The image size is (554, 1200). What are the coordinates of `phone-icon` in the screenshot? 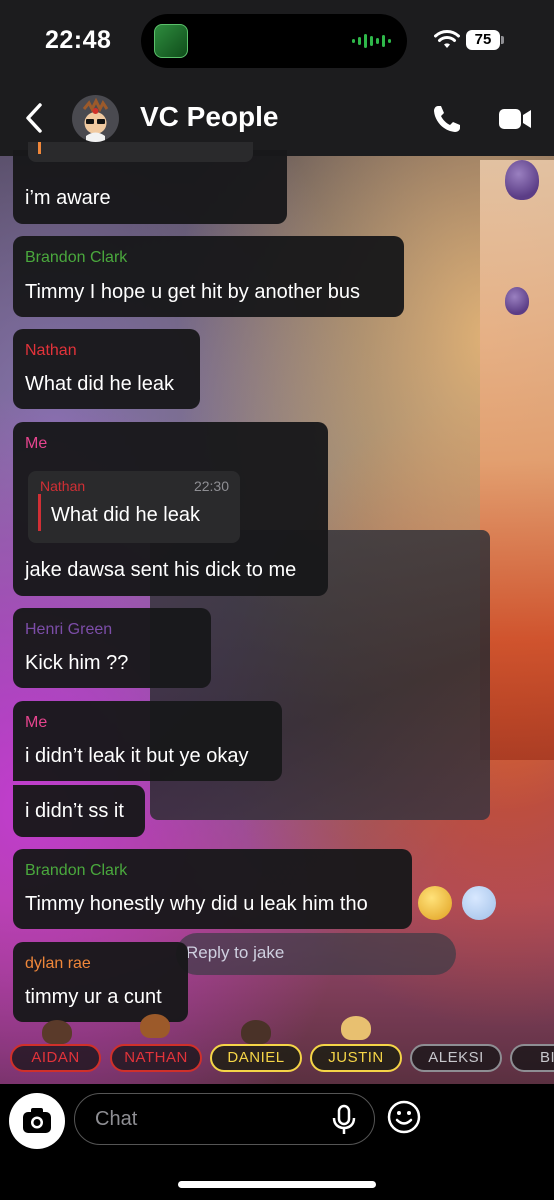 It's located at (447, 119).